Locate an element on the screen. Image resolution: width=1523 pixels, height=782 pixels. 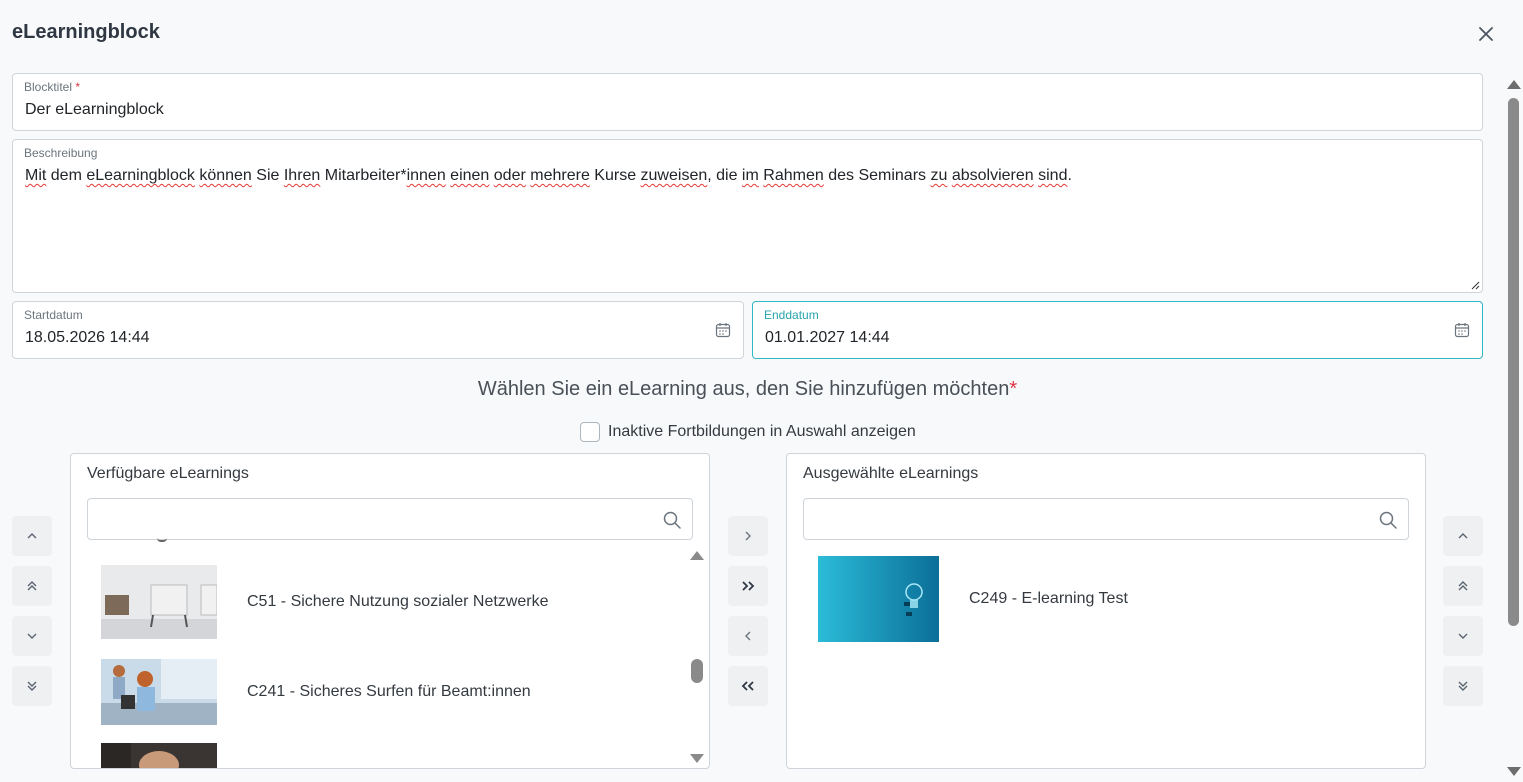
move-all-right-button is located at coordinates (748, 586).